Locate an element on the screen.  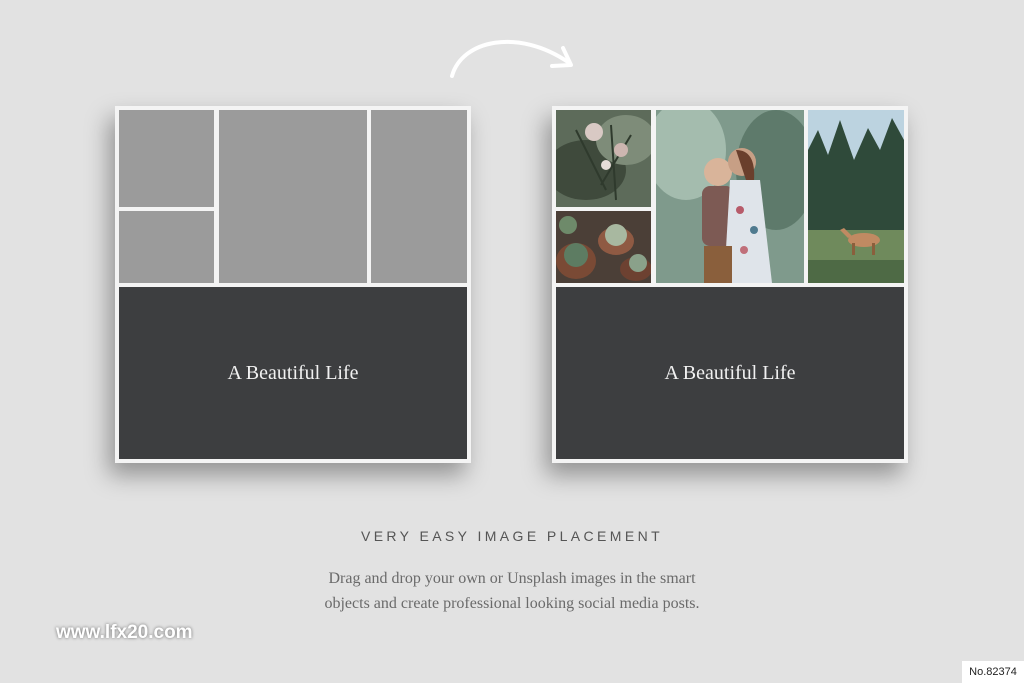
placeholder-cell-center is located at coordinates (293, 196).